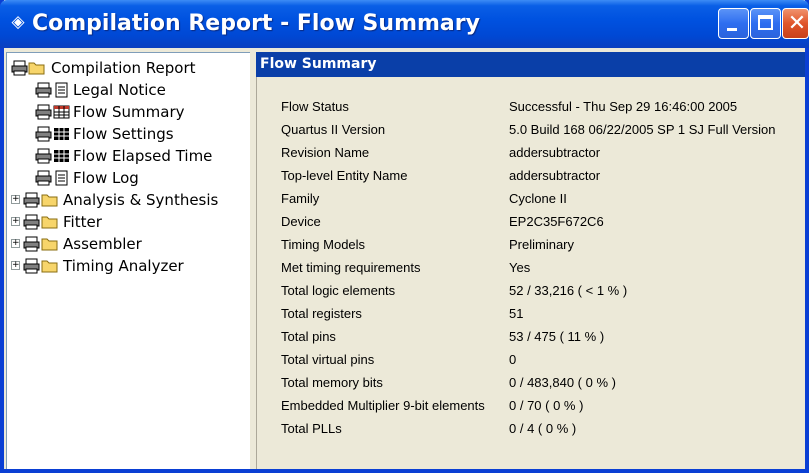 This screenshot has width=809, height=473. I want to click on row-key: Embedded Multiplier 9-bit elements, so click(383, 405).